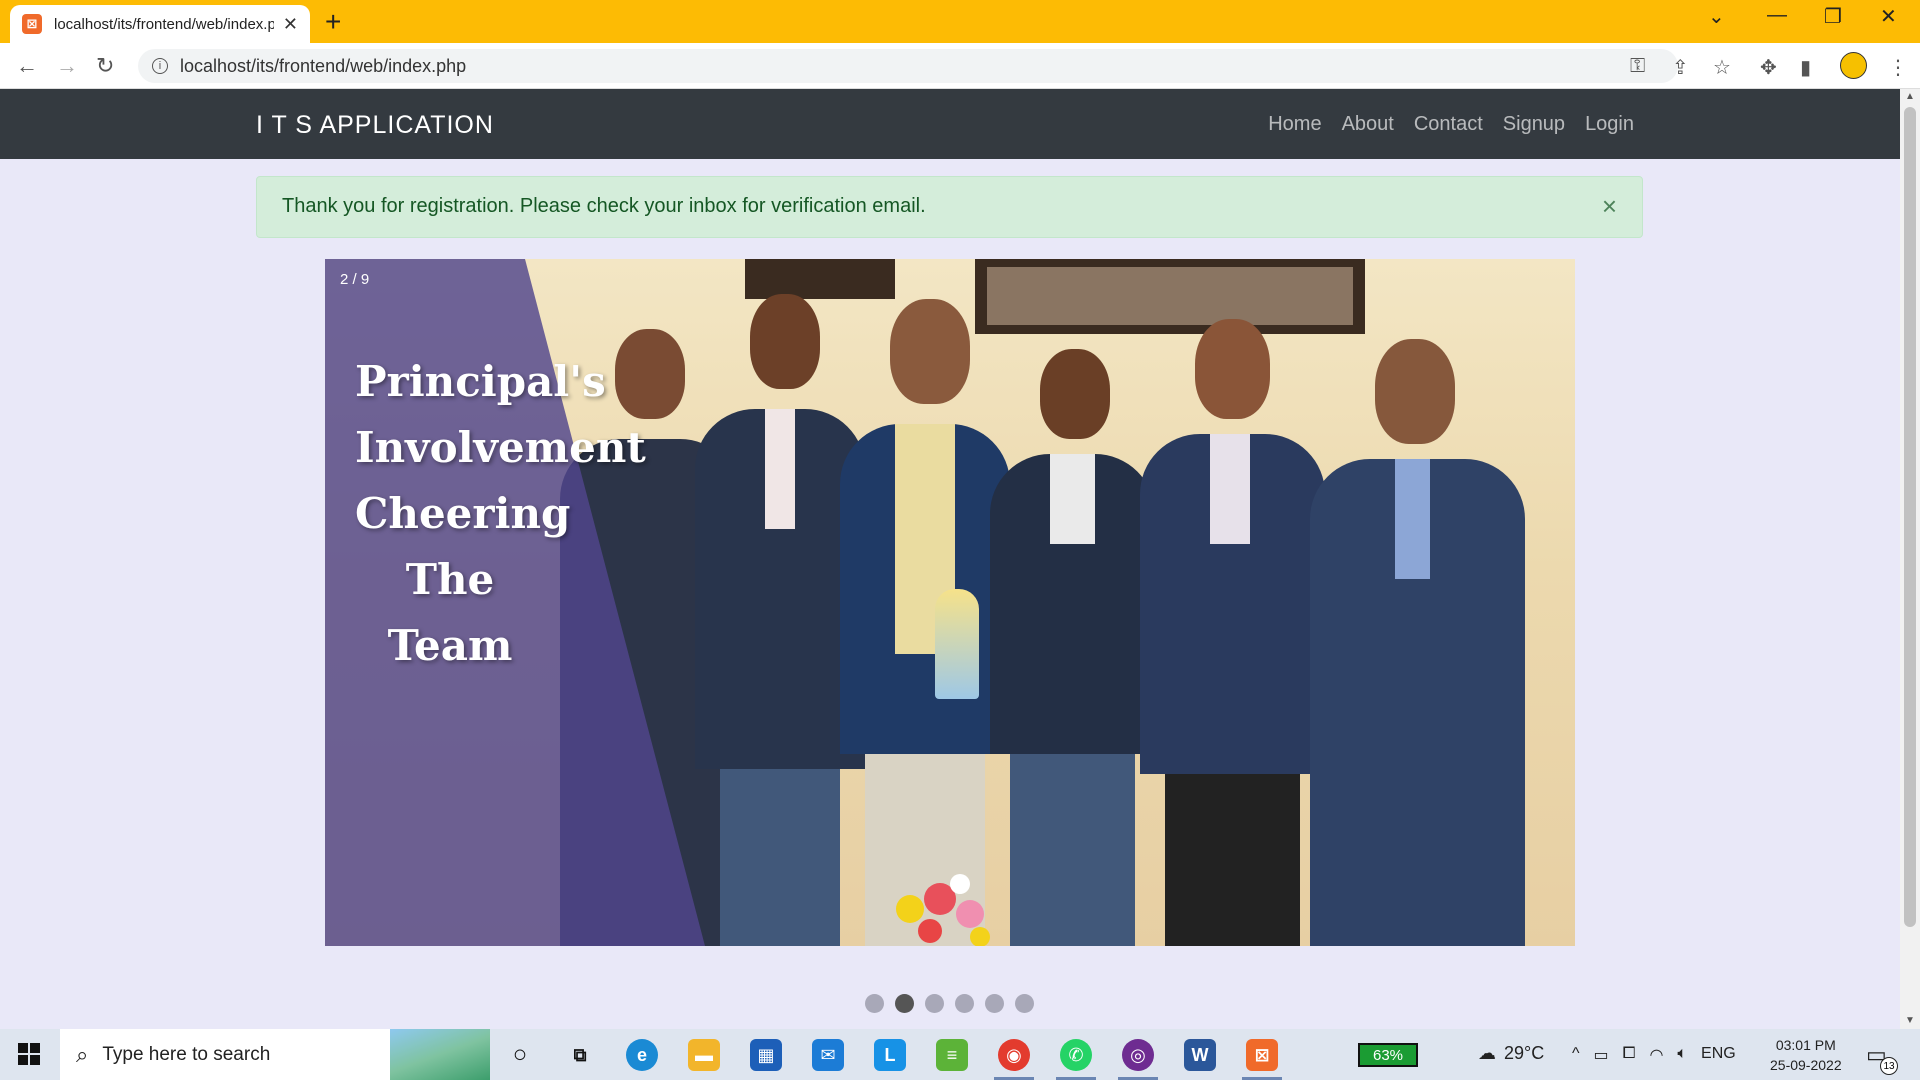  Describe the element at coordinates (1910, 96) in the screenshot. I see `scroll-up-icon: ▲` at that location.